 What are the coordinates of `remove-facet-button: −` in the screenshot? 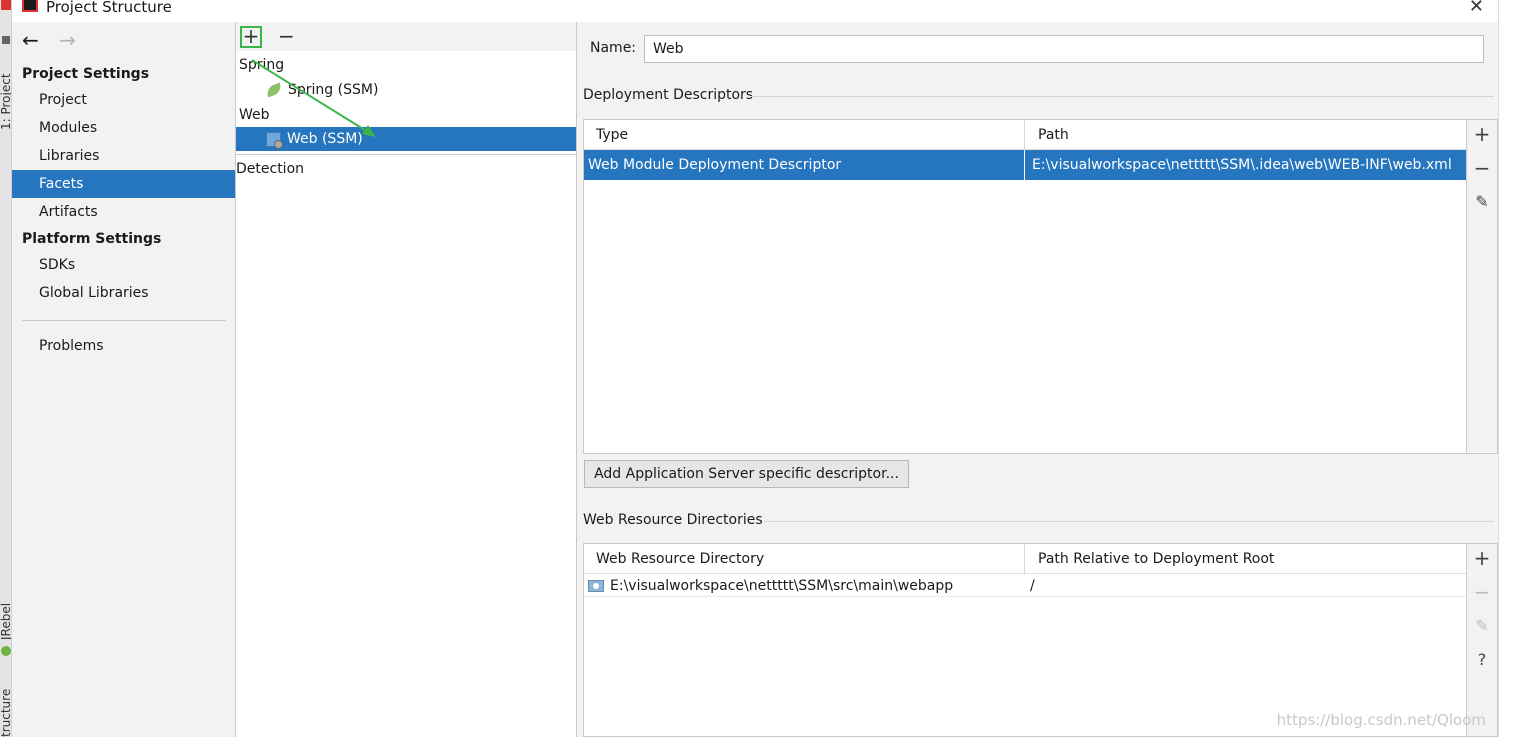 It's located at (286, 36).